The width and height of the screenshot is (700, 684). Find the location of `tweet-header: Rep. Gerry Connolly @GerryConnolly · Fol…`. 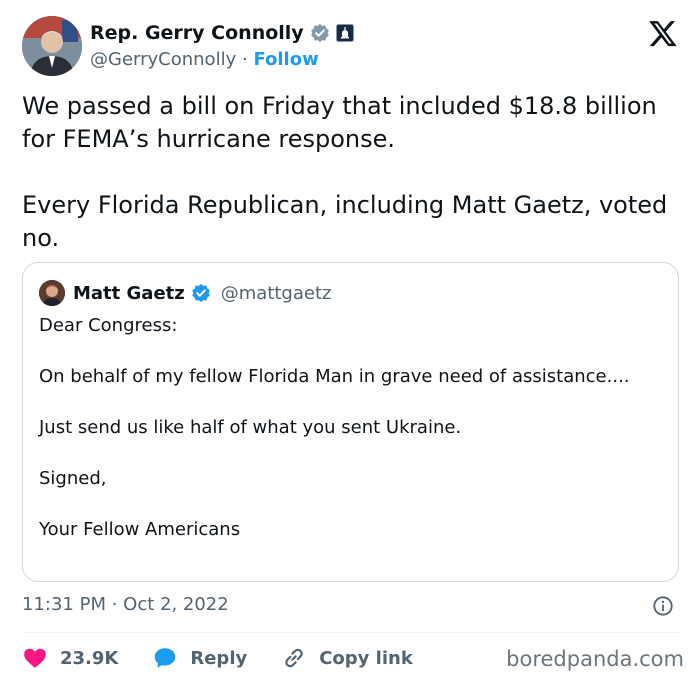

tweet-header: Rep. Gerry Connolly @GerryConnolly · Fol… is located at coordinates (352, 48).